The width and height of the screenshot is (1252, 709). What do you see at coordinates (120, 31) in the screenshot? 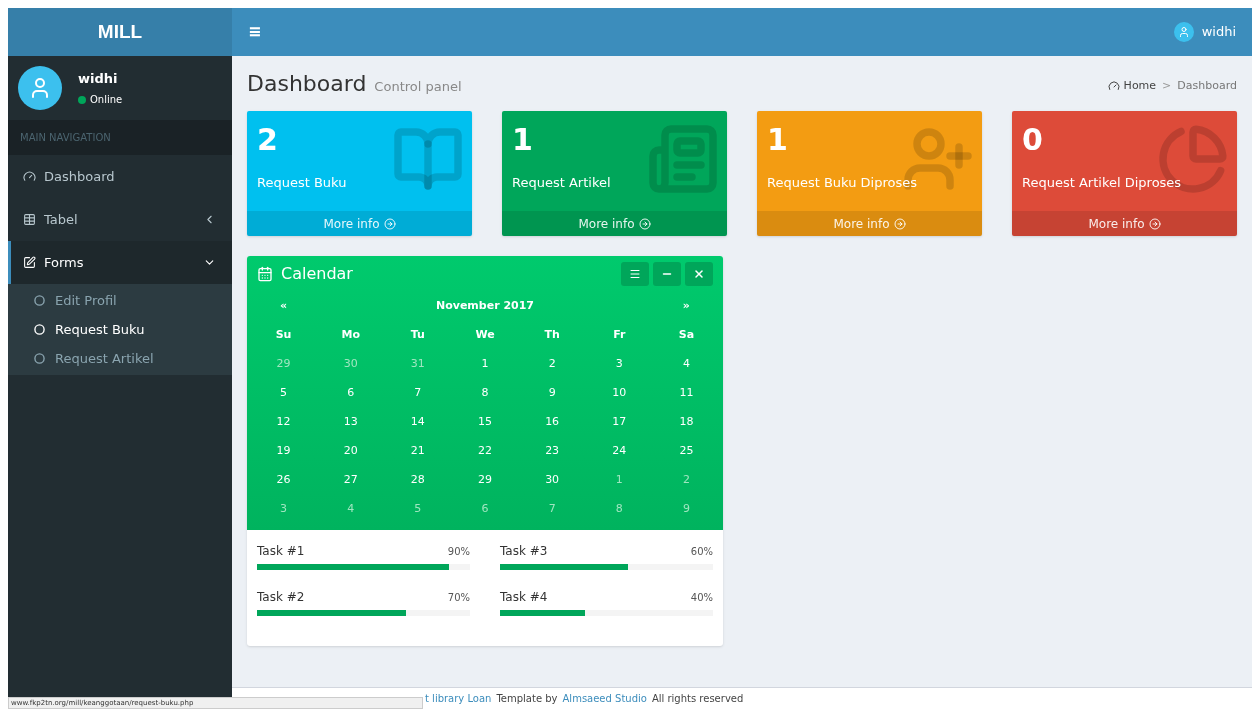
I see `brand-logo: MILL` at bounding box center [120, 31].